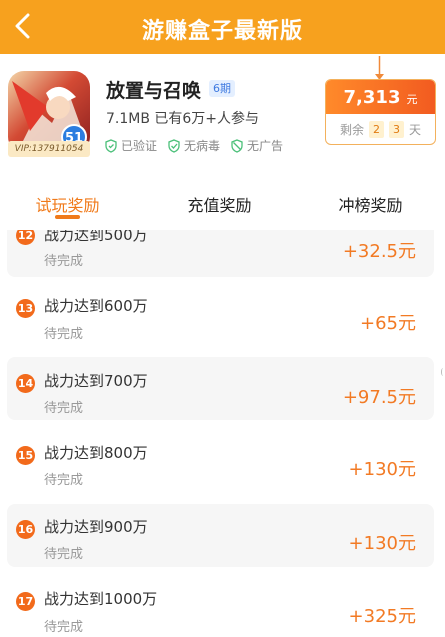  What do you see at coordinates (351, 130) in the screenshot?
I see `remaining-label: 剩余` at bounding box center [351, 130].